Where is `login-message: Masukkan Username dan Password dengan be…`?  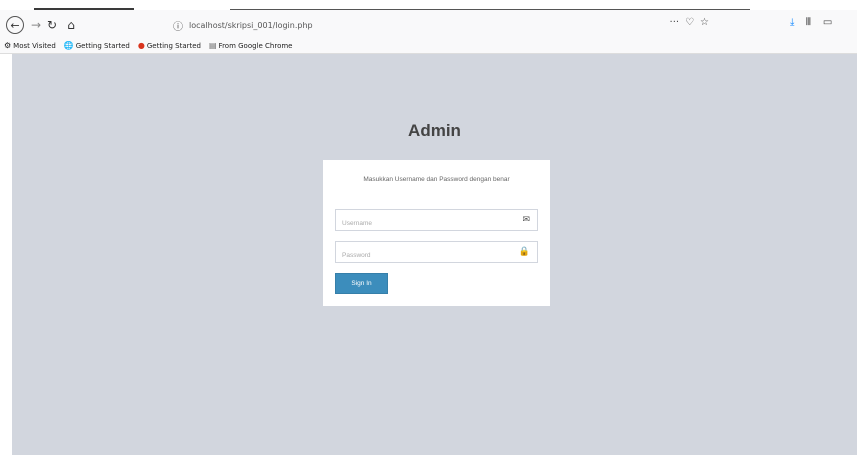 login-message: Masukkan Username dan Password dengan be… is located at coordinates (436, 179).